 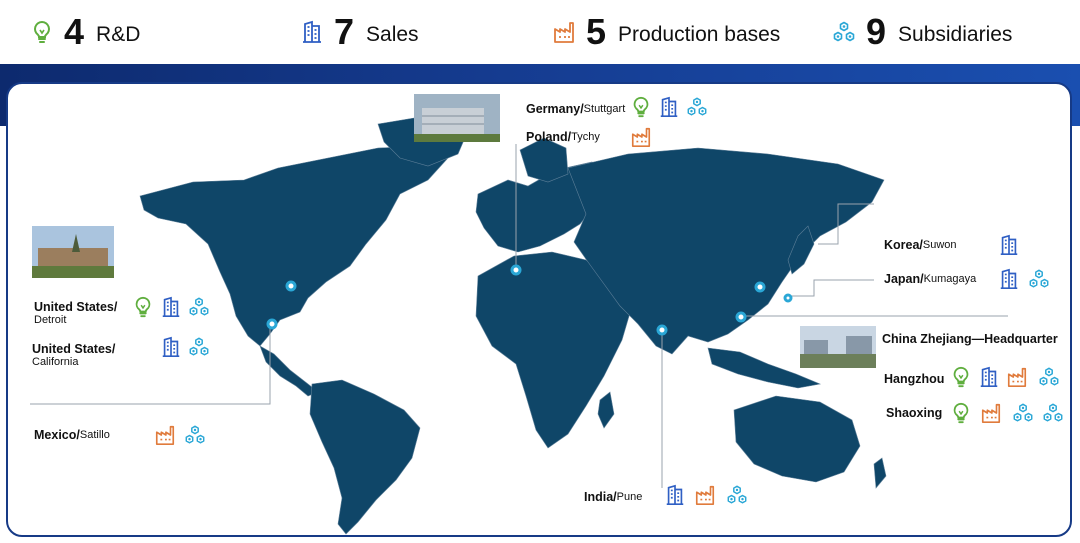 I want to click on stat-label: Subsidiaries, so click(x=955, y=34).